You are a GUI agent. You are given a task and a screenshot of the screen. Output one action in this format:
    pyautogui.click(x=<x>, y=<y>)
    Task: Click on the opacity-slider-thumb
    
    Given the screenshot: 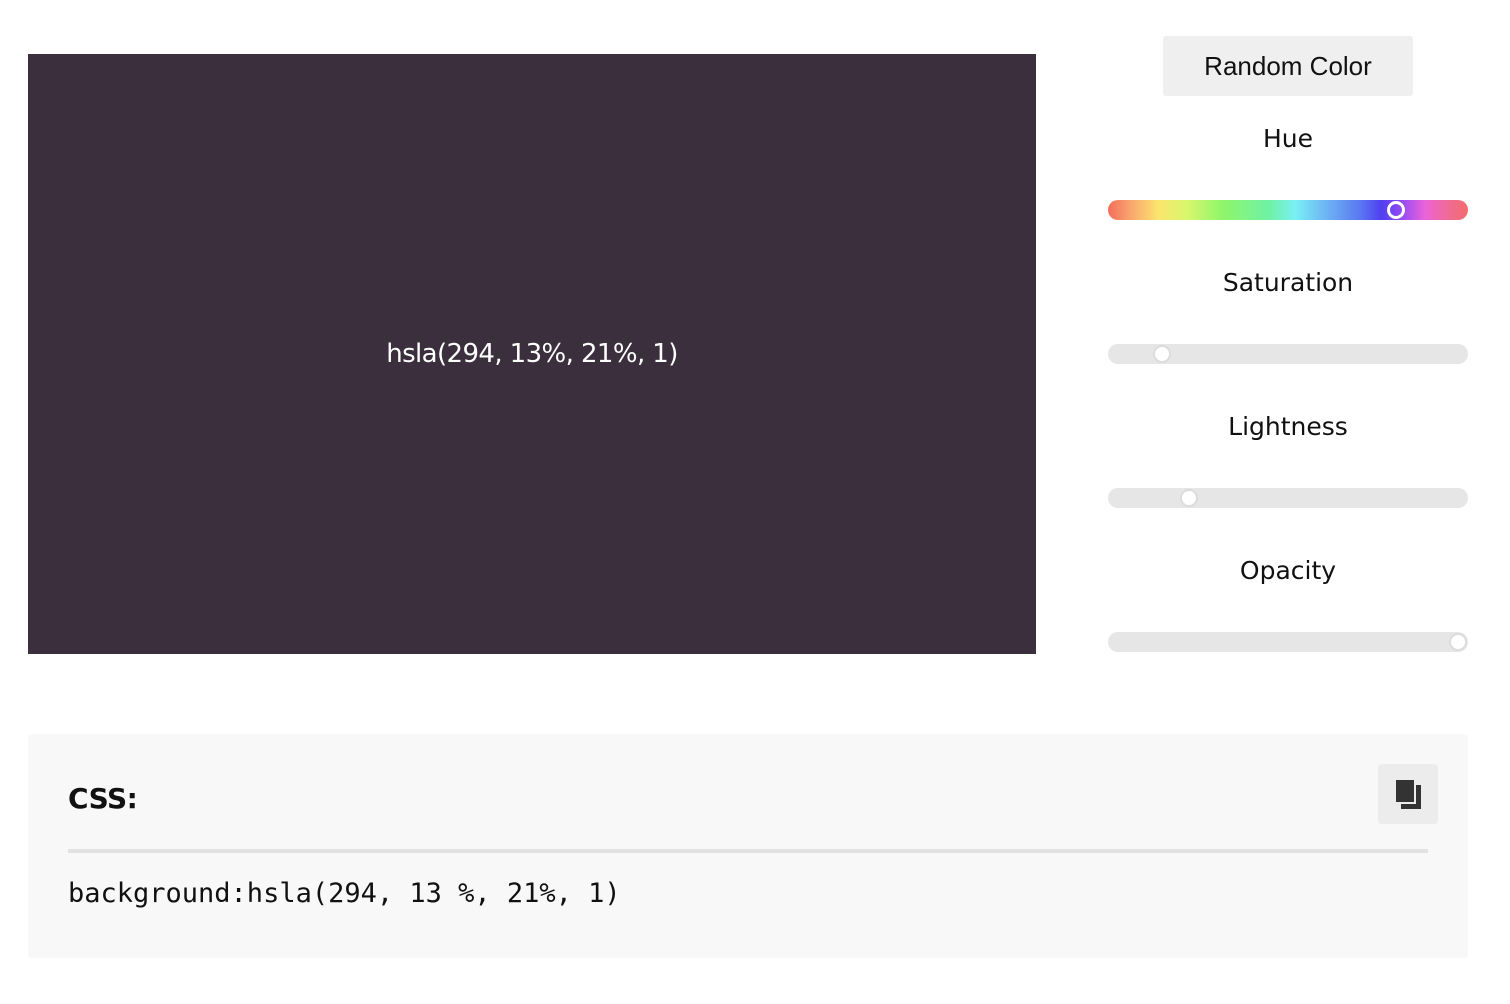 What is the action you would take?
    pyautogui.click(x=1458, y=642)
    